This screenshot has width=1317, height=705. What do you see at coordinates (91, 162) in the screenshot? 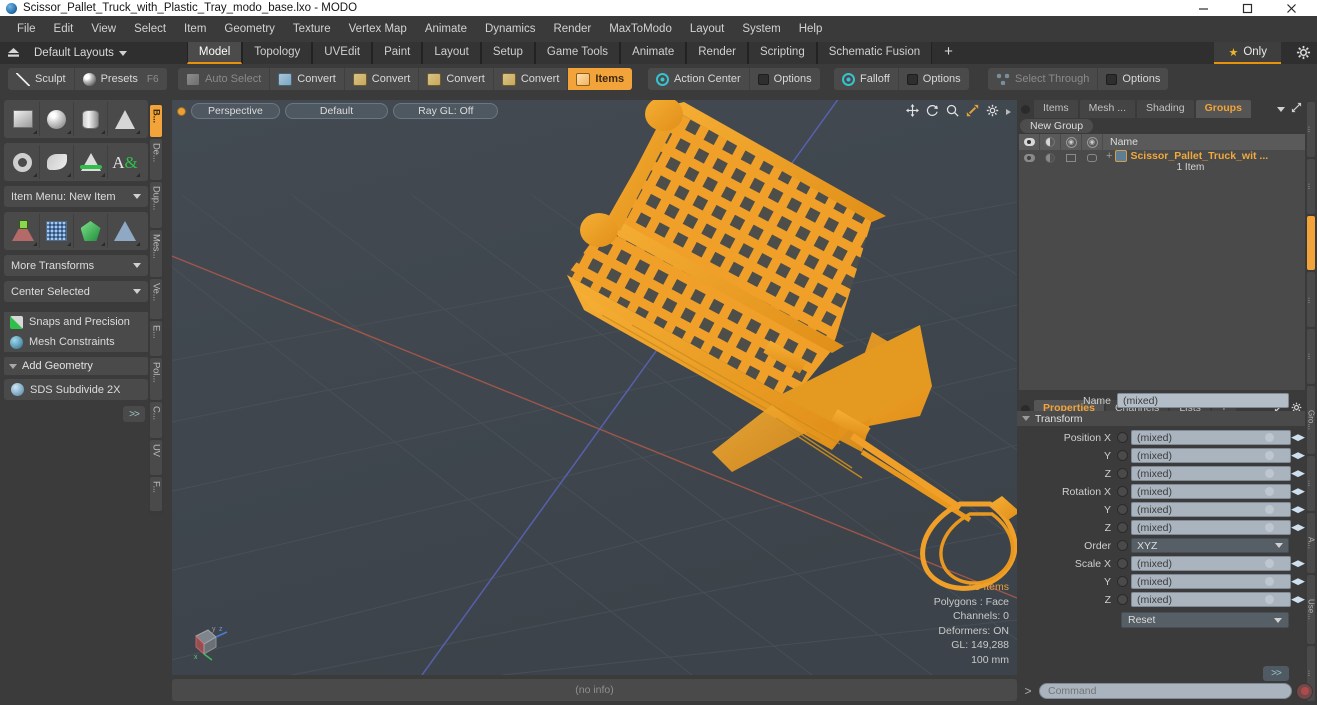
I see `bezier-primitive-button` at bounding box center [91, 162].